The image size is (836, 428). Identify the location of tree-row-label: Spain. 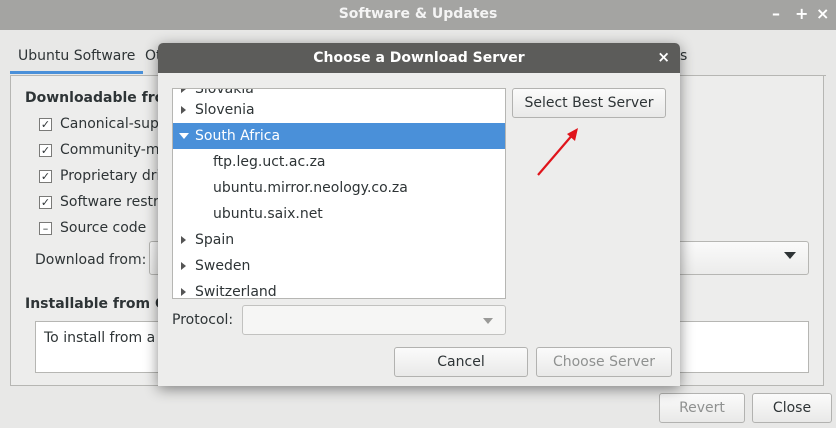
(215, 240).